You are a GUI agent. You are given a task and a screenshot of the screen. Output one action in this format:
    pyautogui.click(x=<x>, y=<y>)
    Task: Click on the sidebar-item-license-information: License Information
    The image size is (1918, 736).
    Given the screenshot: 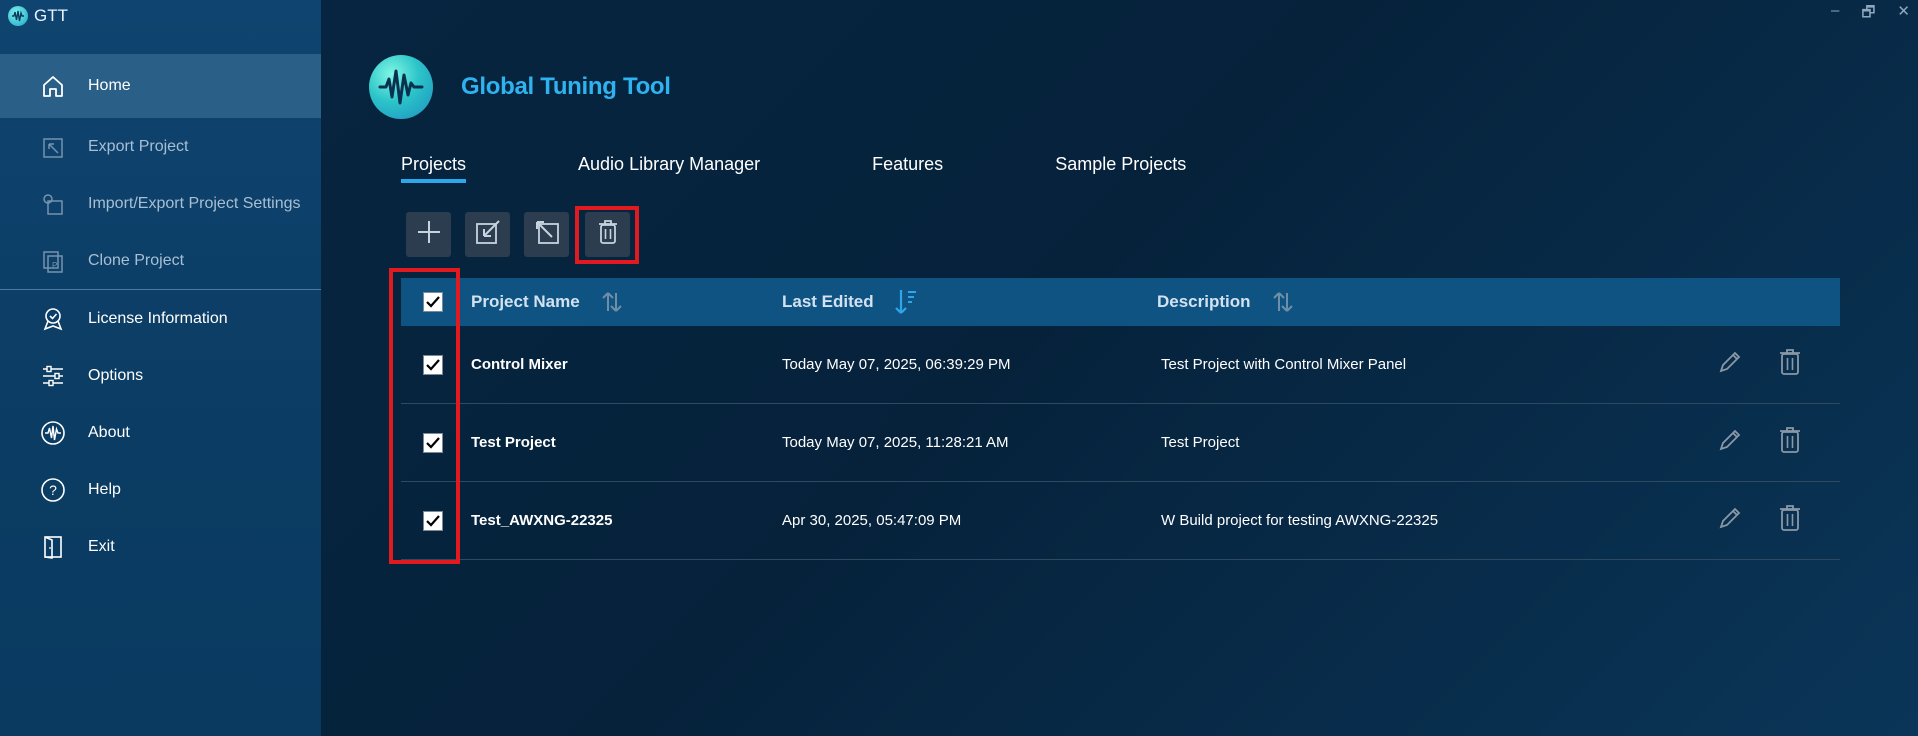 What is the action you would take?
    pyautogui.click(x=160, y=318)
    